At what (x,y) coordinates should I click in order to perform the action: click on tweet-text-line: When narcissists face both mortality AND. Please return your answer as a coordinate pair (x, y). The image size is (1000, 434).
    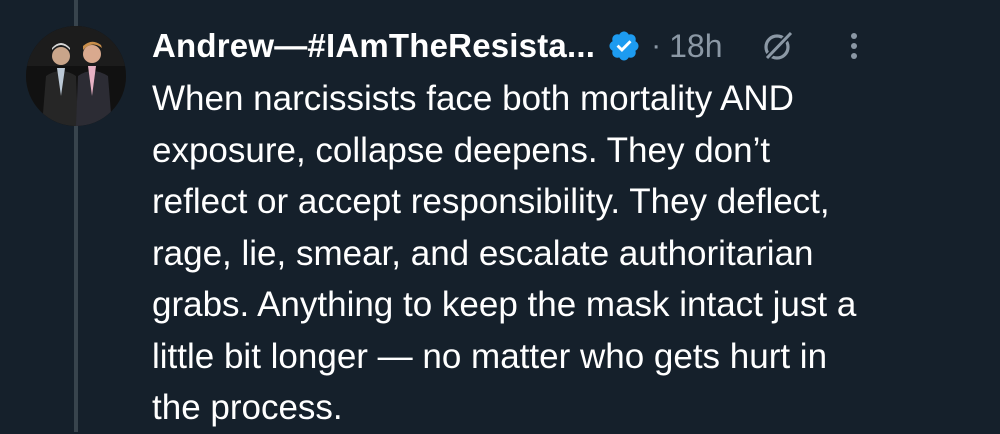
    Looking at the image, I should click on (473, 98).